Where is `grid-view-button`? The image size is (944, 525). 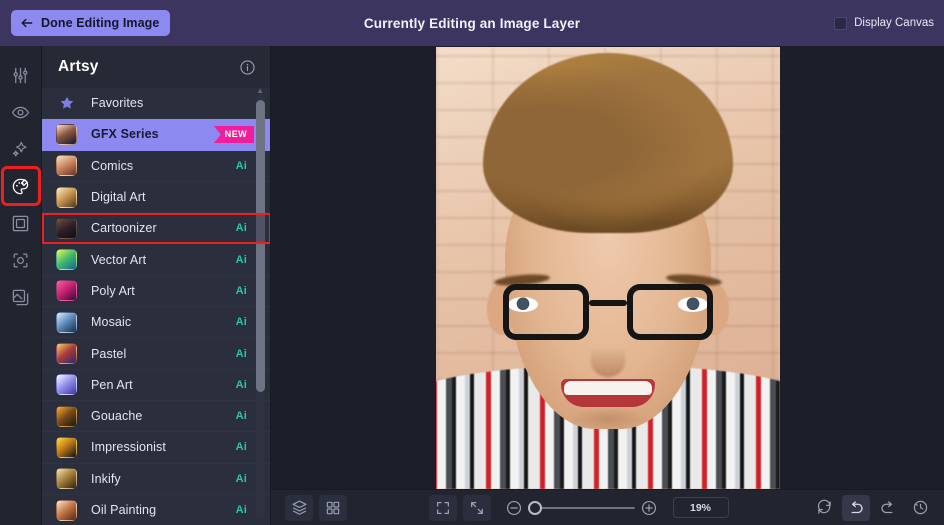 grid-view-button is located at coordinates (333, 507).